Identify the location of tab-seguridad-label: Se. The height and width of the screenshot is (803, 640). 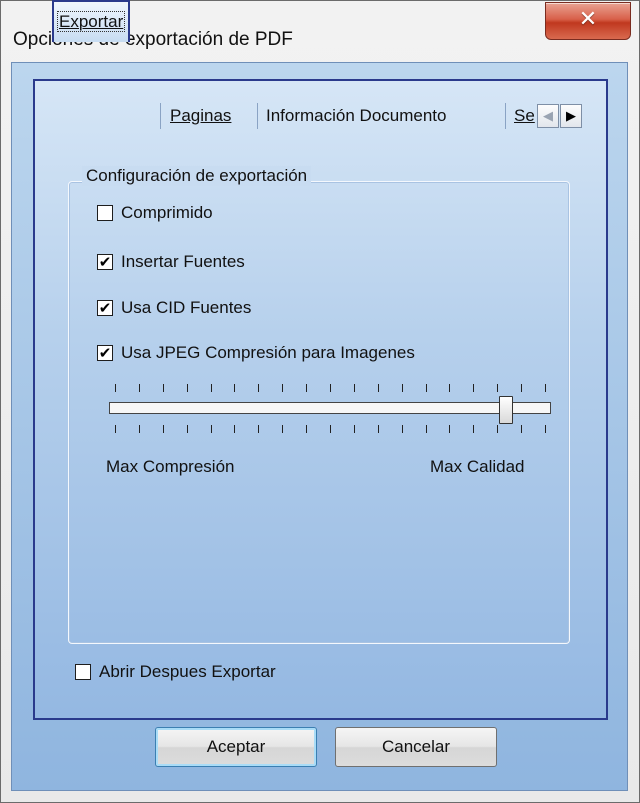
(524, 115).